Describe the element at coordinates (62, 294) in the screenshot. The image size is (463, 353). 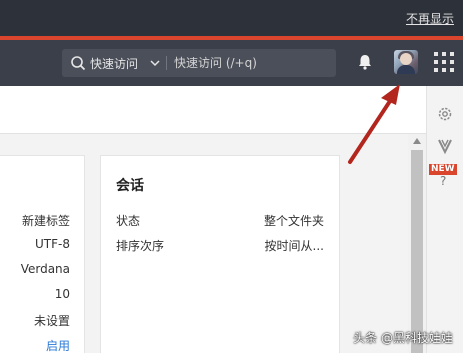
I see `setting-value: 10` at that location.